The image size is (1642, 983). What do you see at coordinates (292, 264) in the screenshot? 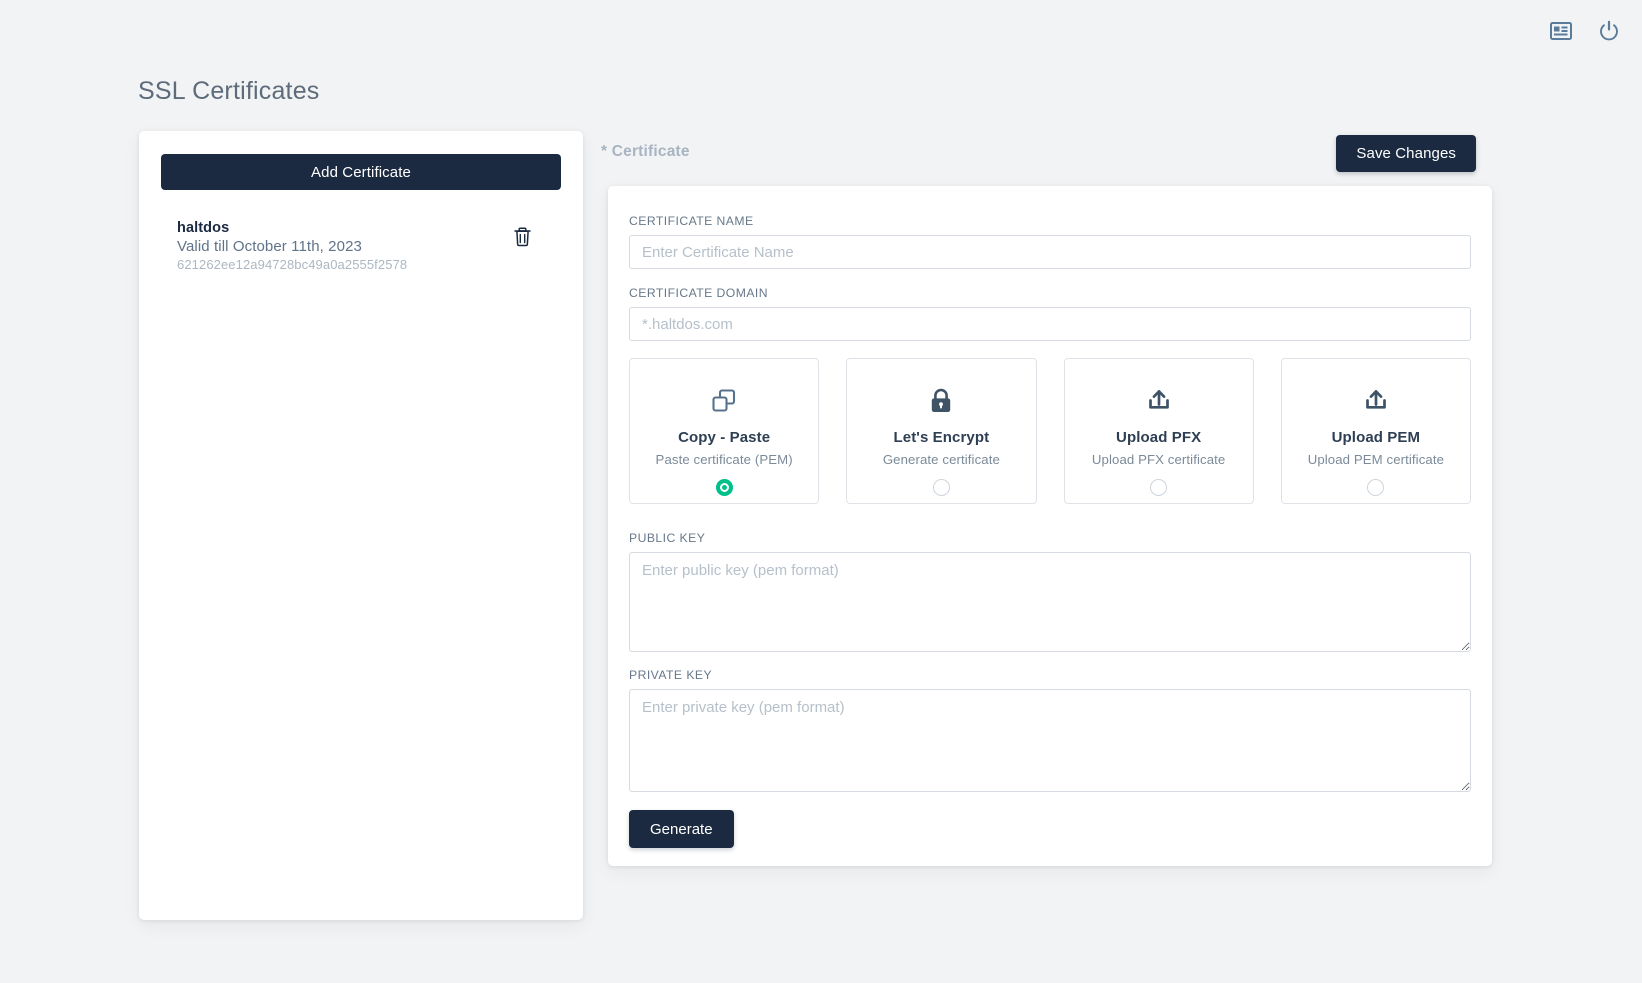
I see `certificate-id: 621262ee12a94728bc49a0a2555f2578` at bounding box center [292, 264].